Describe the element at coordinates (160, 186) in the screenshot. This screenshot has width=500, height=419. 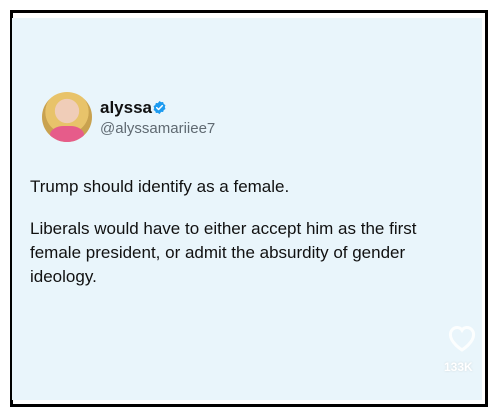
I see `tweet-paragraph-1: Trump should identify as a female.` at that location.